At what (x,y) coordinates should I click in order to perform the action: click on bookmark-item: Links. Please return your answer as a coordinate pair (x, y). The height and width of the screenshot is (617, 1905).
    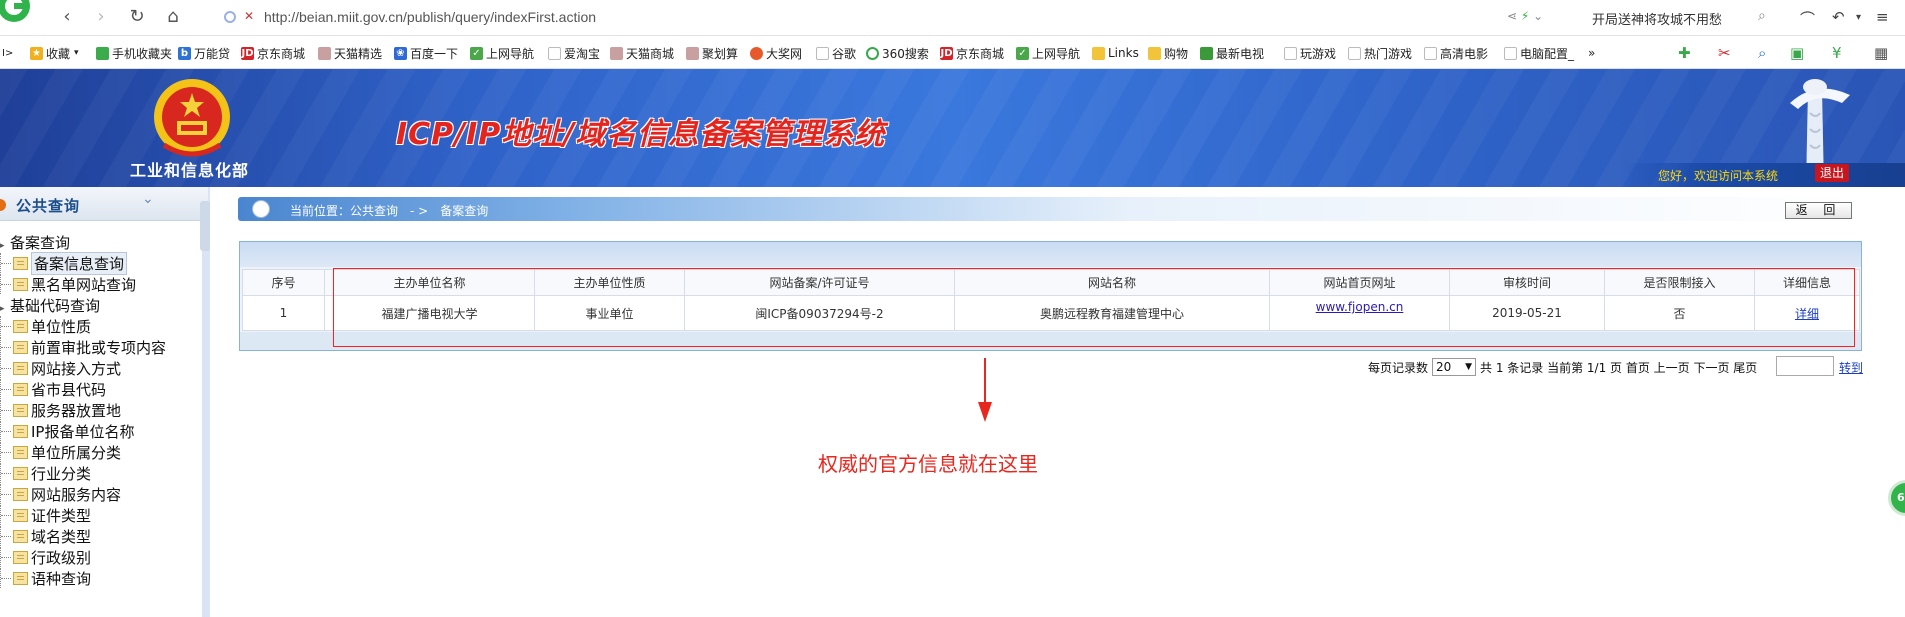
    Looking at the image, I should click on (1115, 53).